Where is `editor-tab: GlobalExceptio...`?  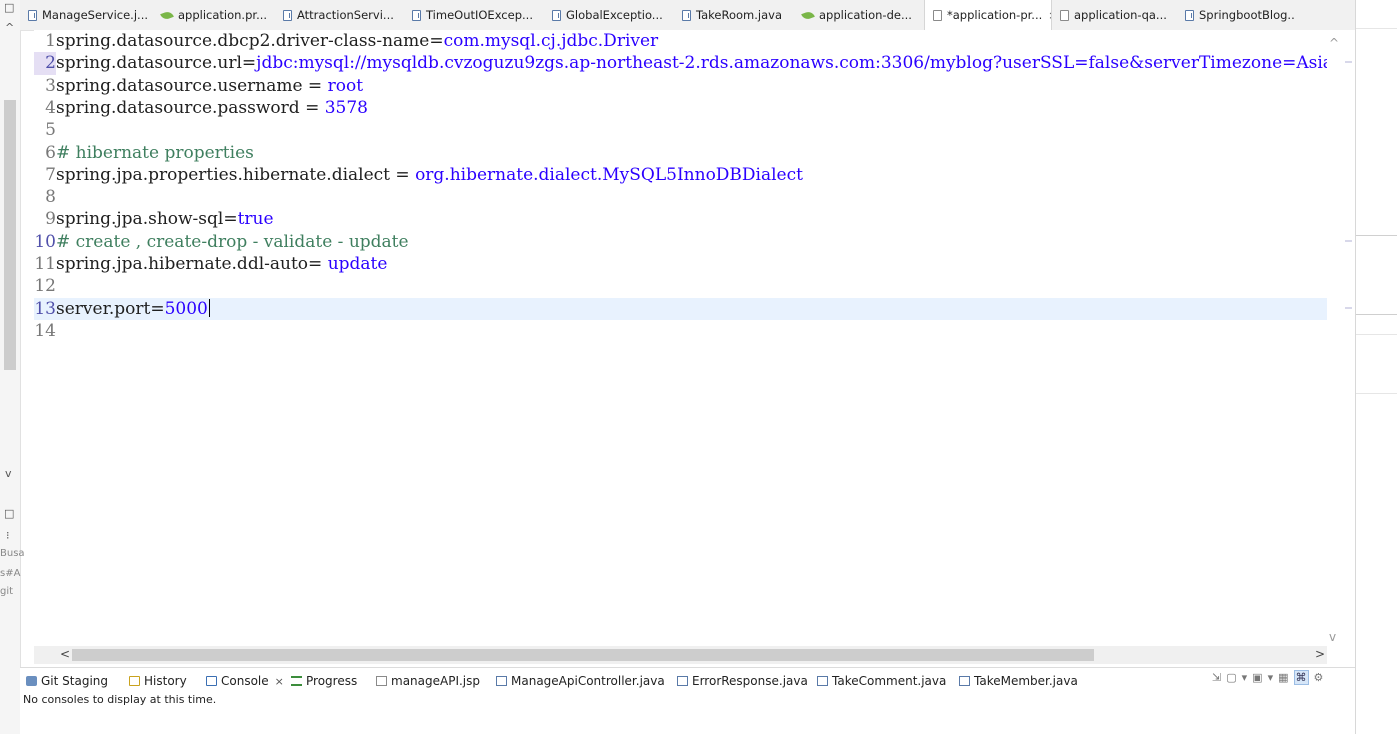
editor-tab: GlobalExceptio... is located at coordinates (609, 15).